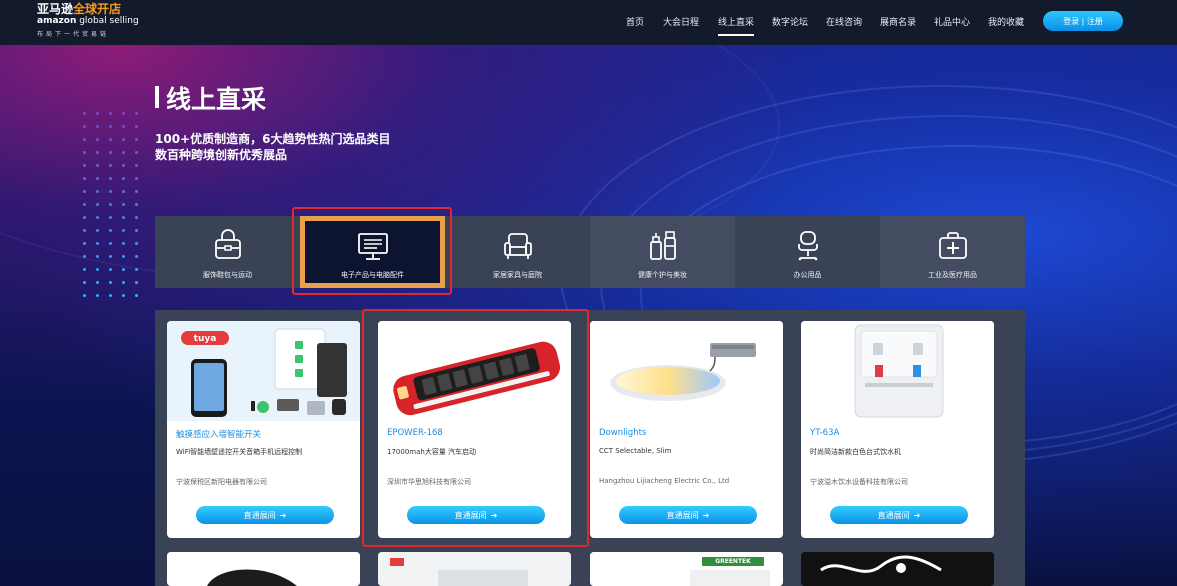  I want to click on product-name: 触摸感应入墙智能开关, so click(218, 434).